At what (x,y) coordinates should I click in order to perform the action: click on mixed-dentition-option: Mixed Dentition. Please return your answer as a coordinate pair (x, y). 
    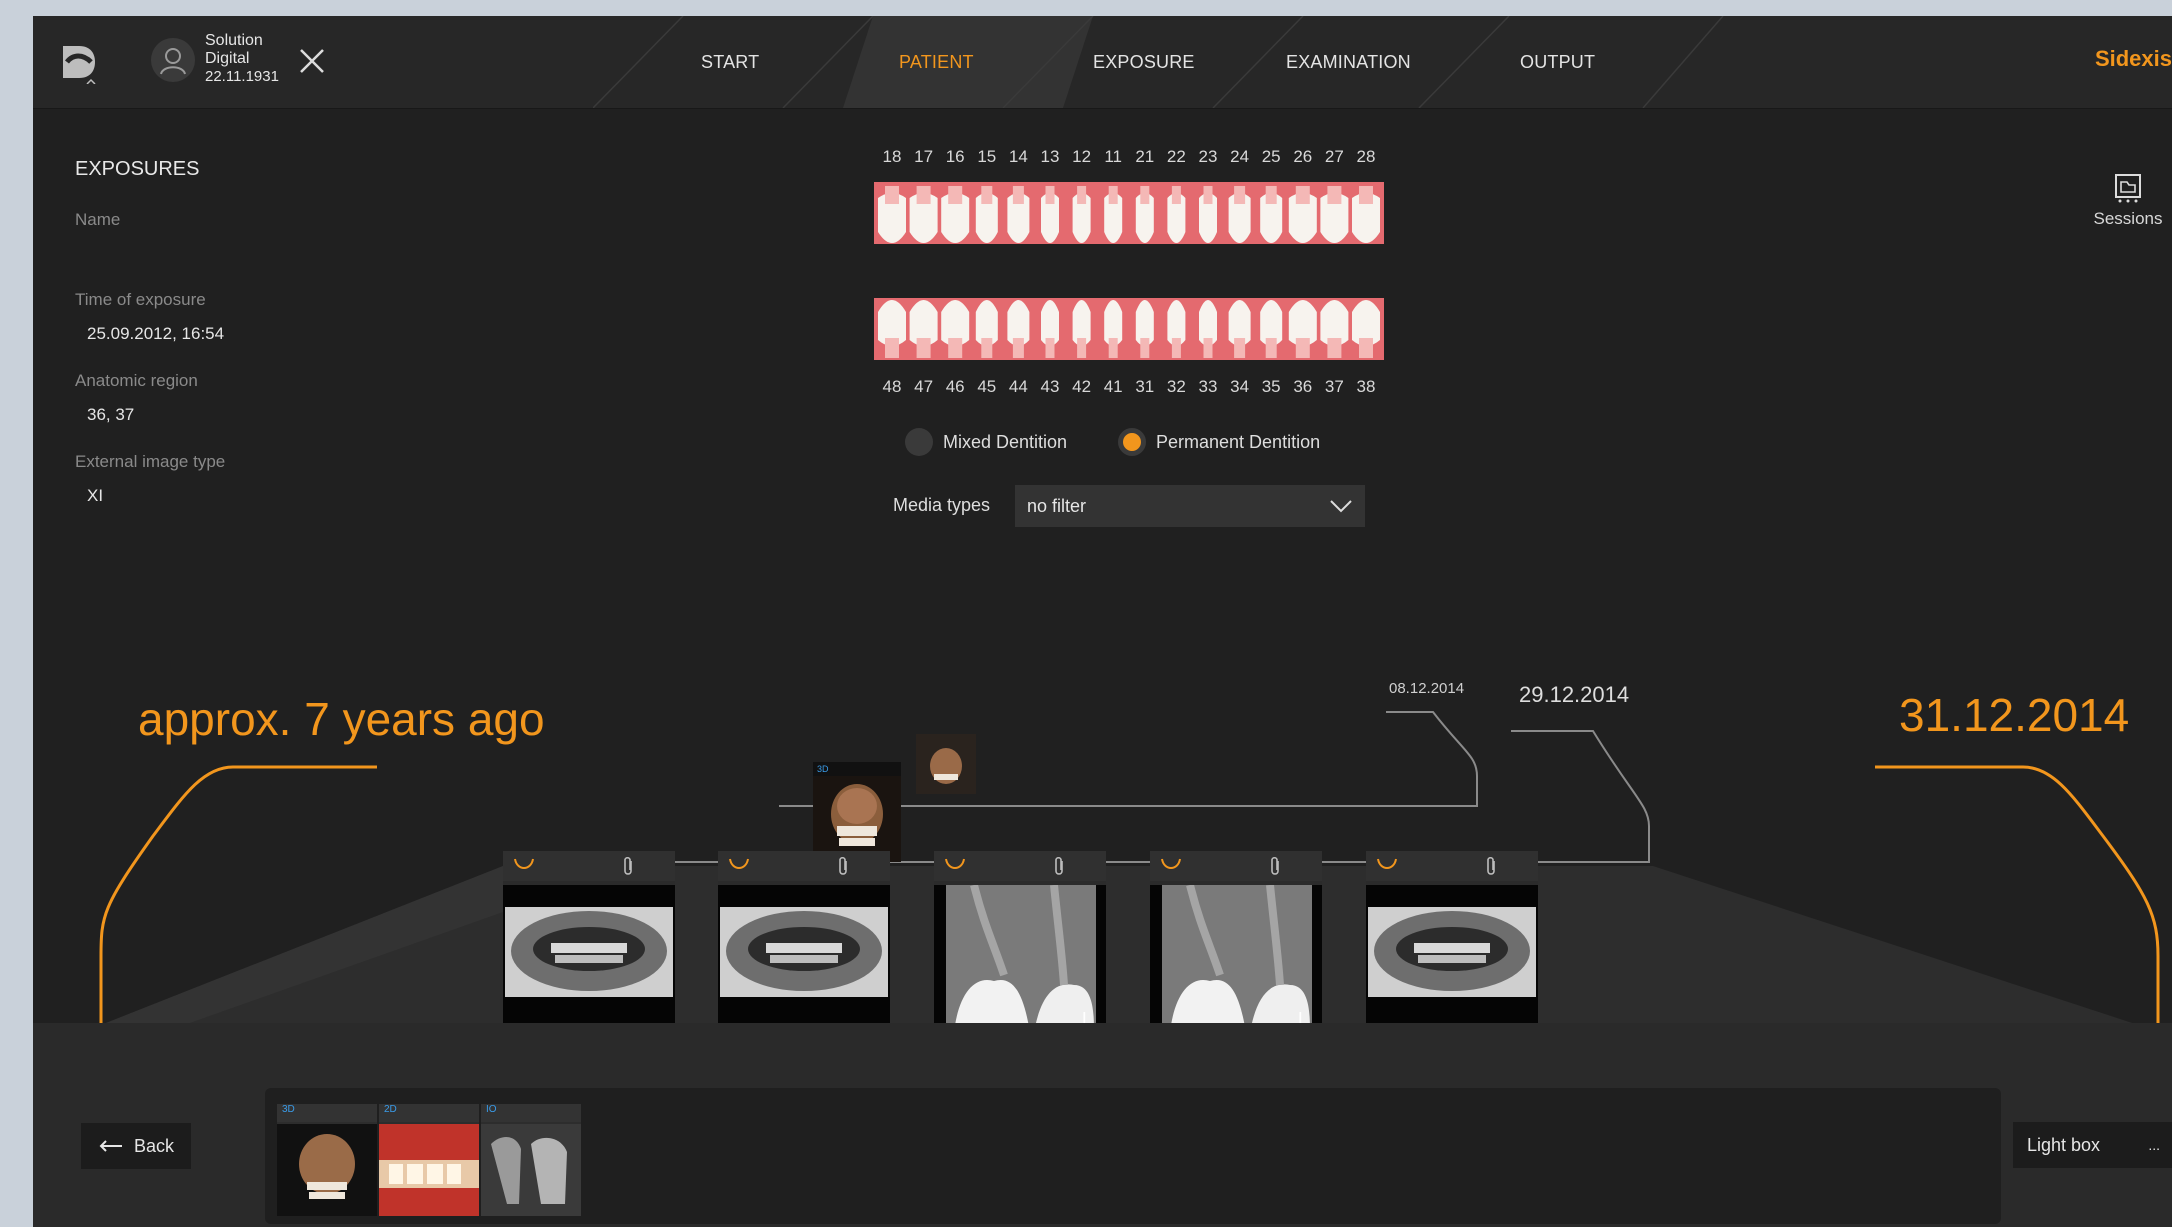
    Looking at the image, I should click on (986, 442).